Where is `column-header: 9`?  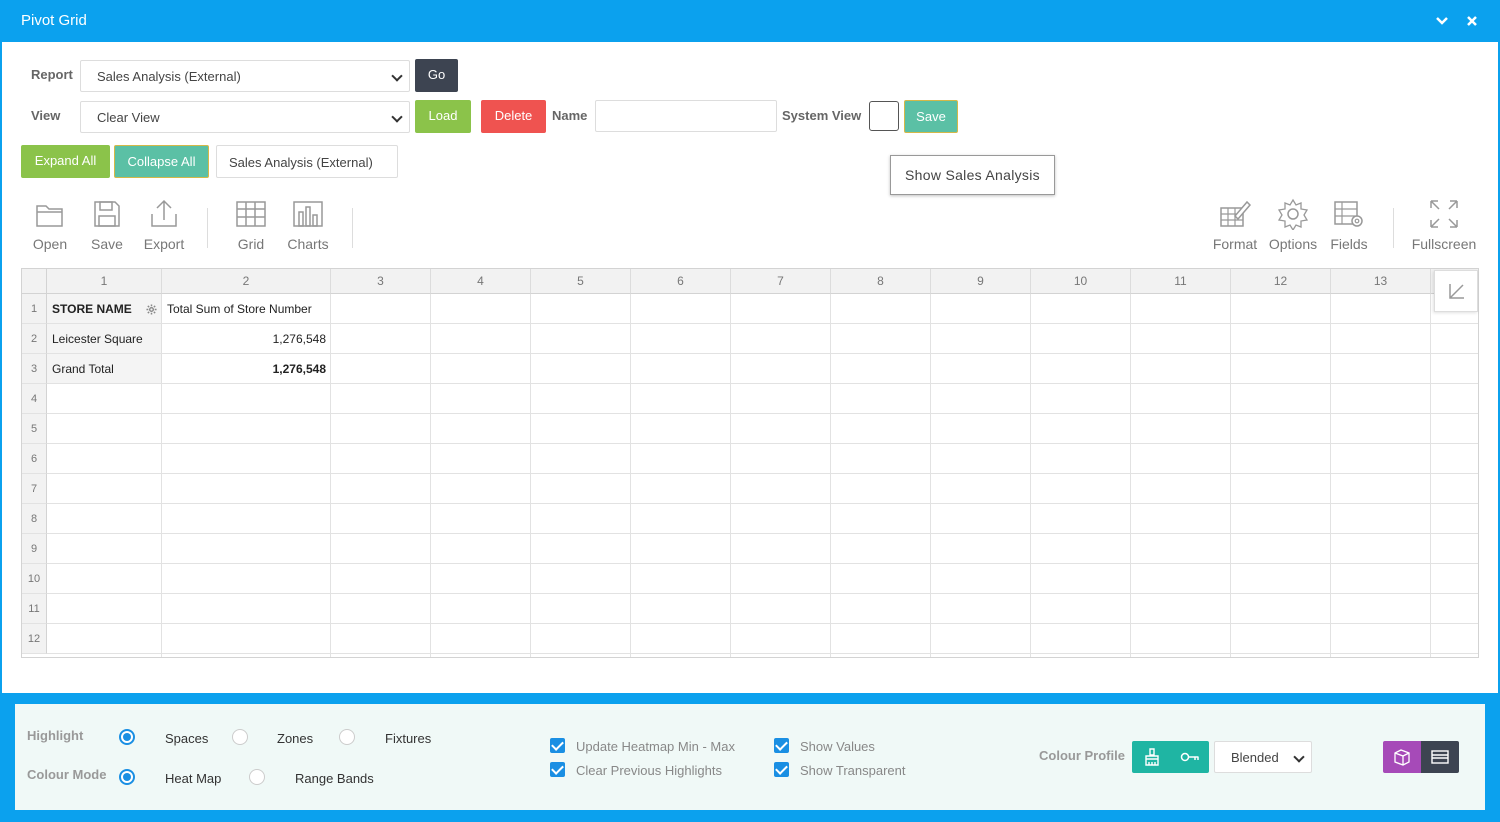 column-header: 9 is located at coordinates (981, 281).